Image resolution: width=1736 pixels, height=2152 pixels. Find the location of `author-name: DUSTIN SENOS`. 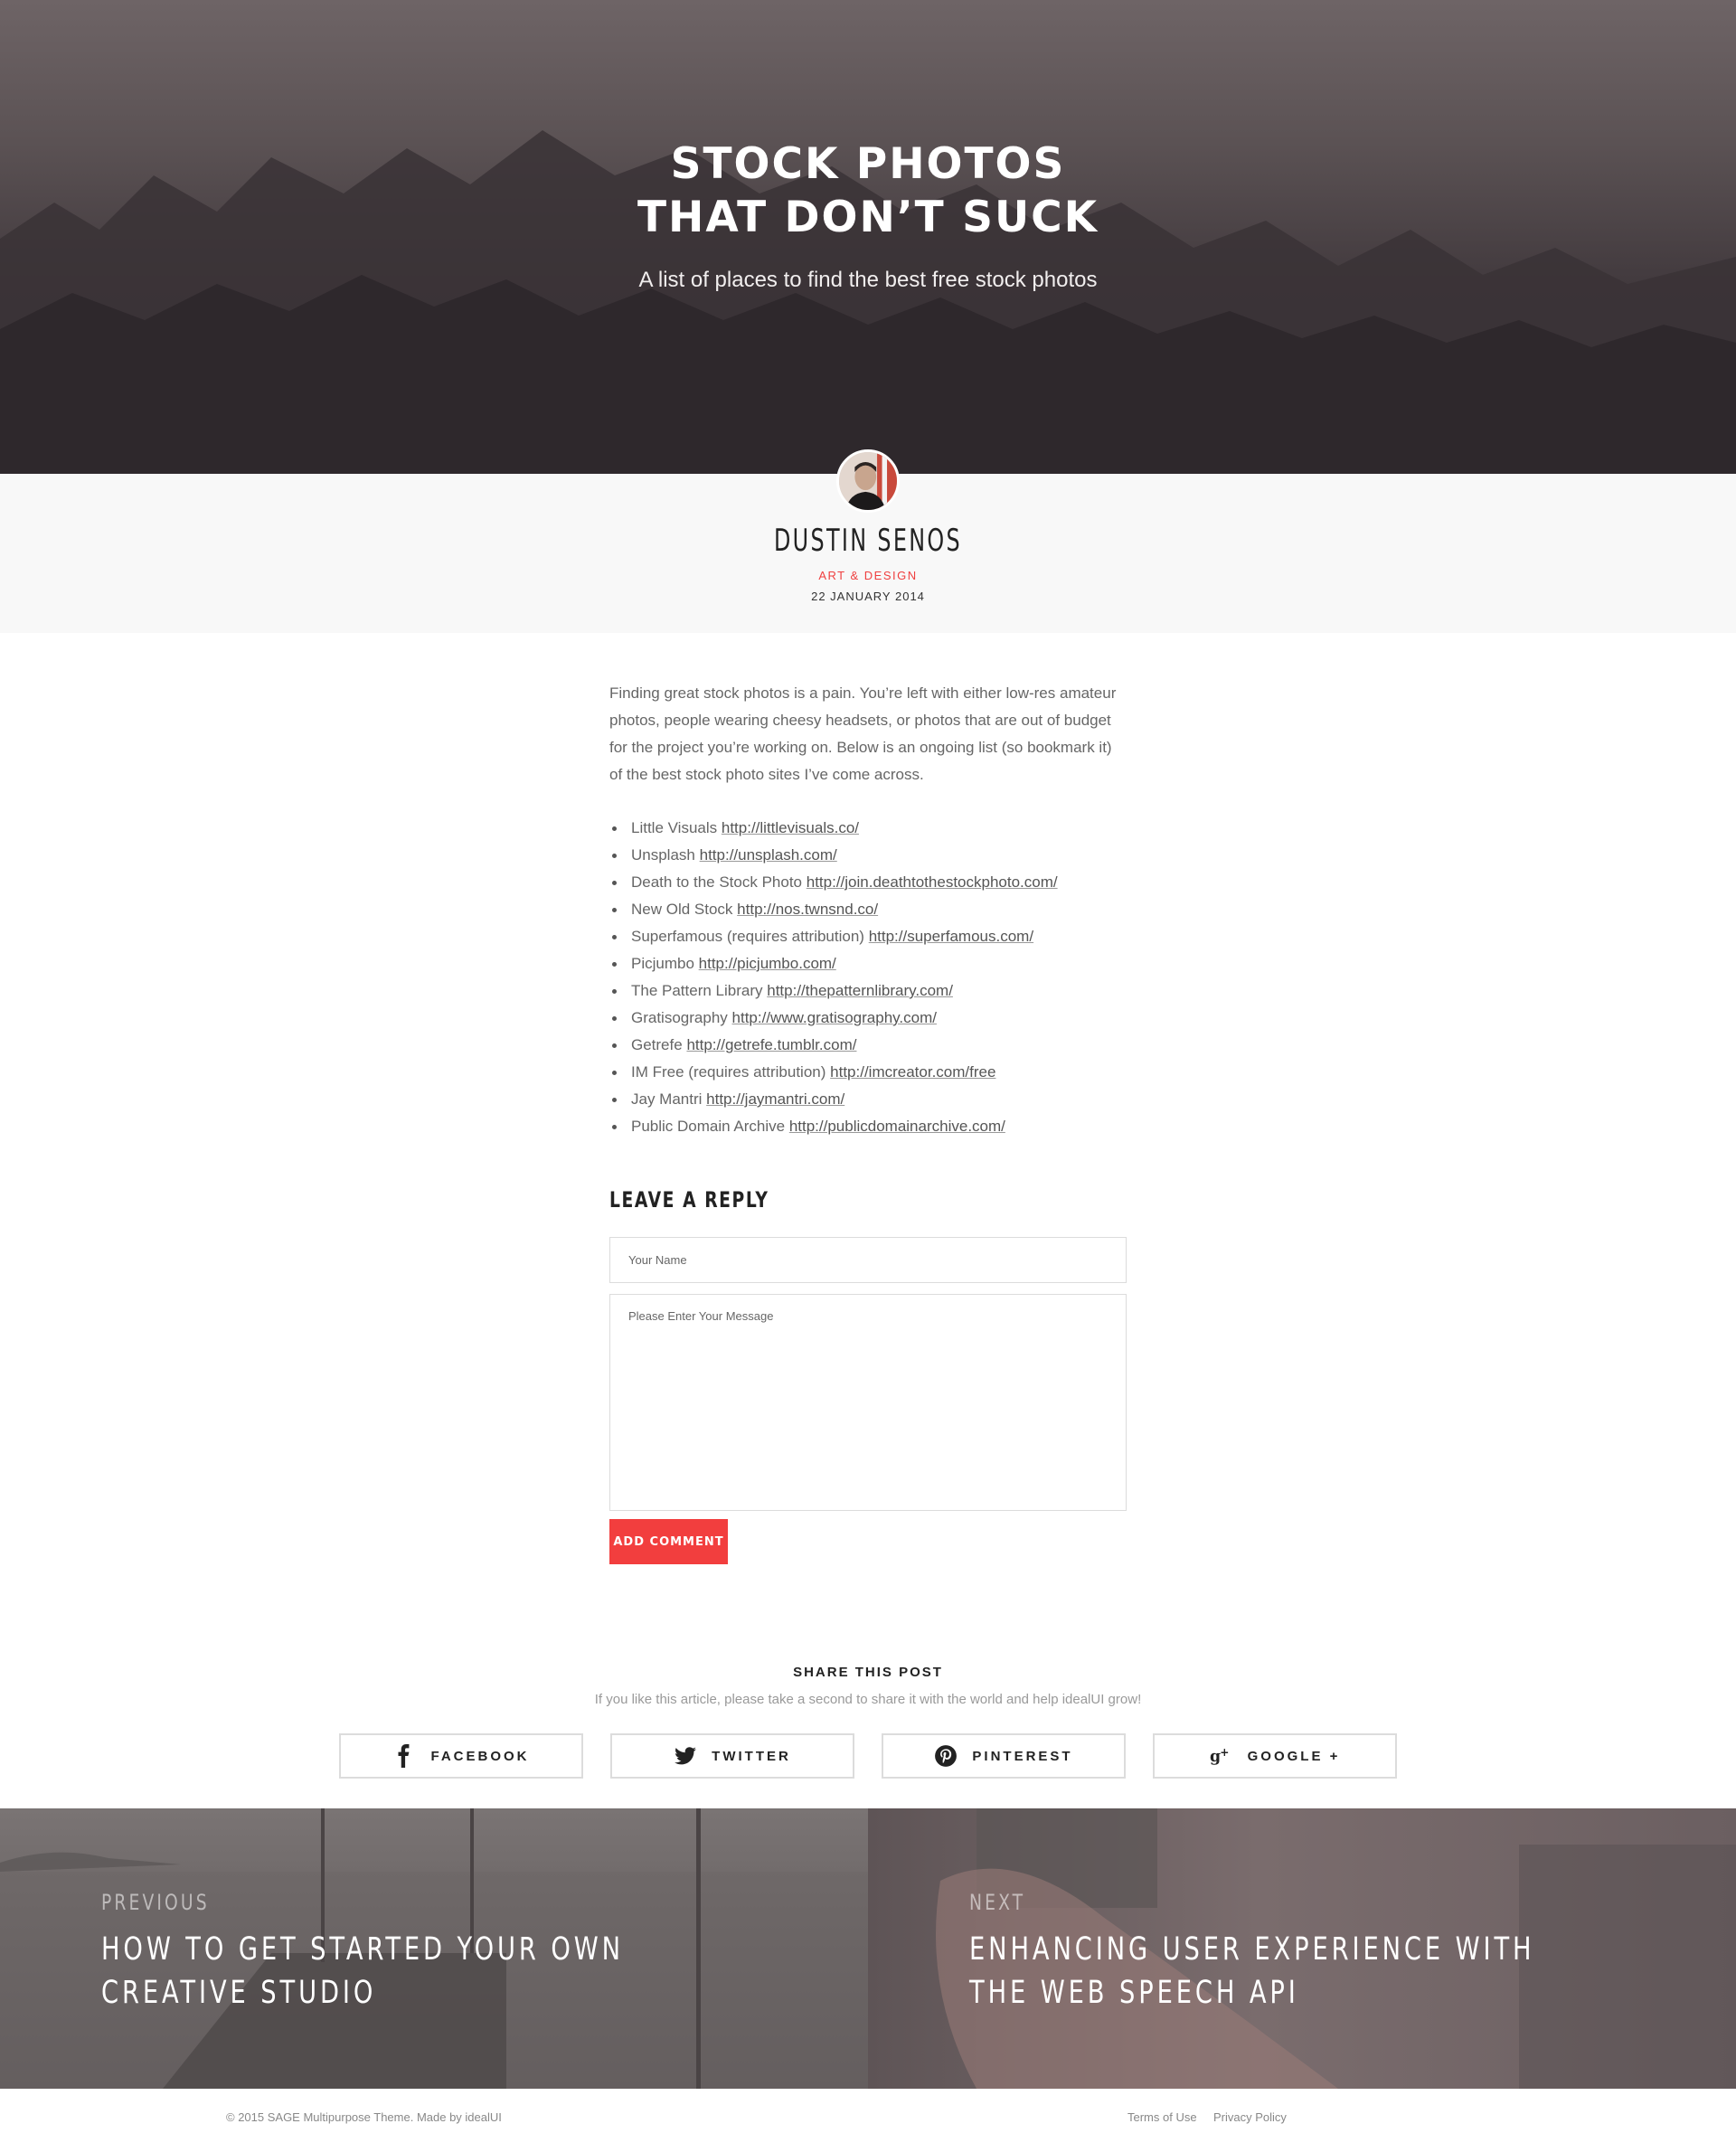

author-name: DUSTIN SENOS is located at coordinates (868, 541).